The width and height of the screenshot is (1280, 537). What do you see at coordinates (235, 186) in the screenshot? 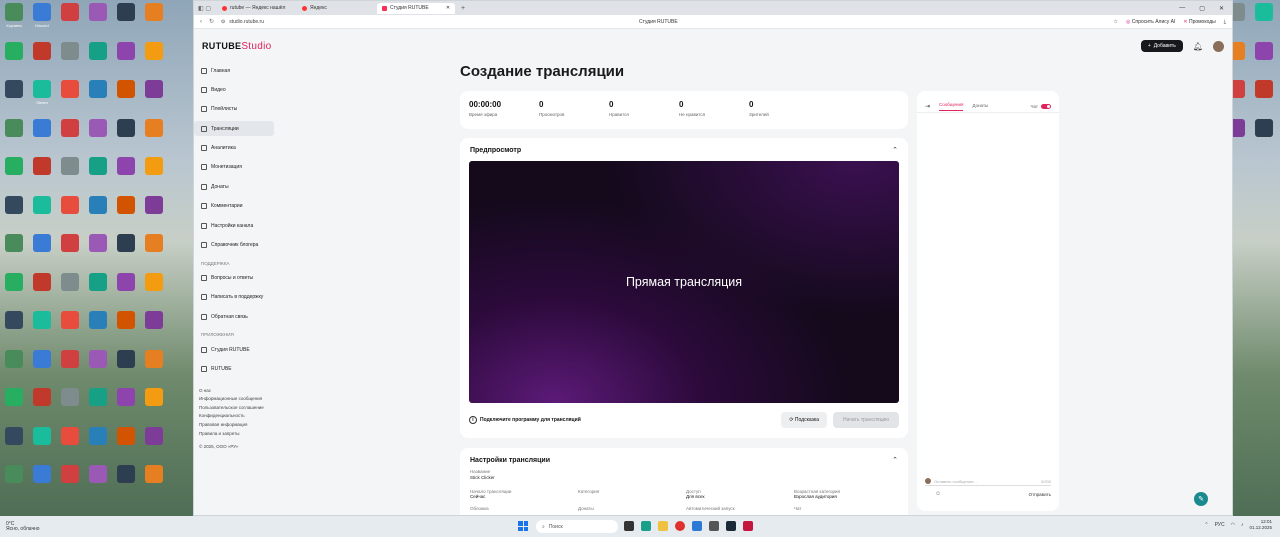
I see `sidebar-item-donate: Донаты` at bounding box center [235, 186].